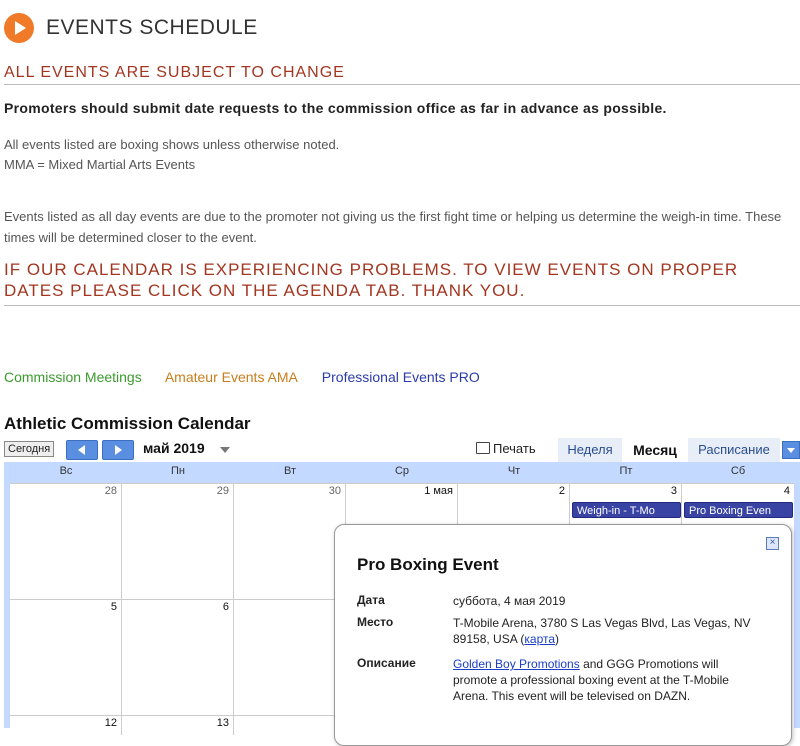 The width and height of the screenshot is (800, 746). I want to click on day-number: 13, so click(222, 723).